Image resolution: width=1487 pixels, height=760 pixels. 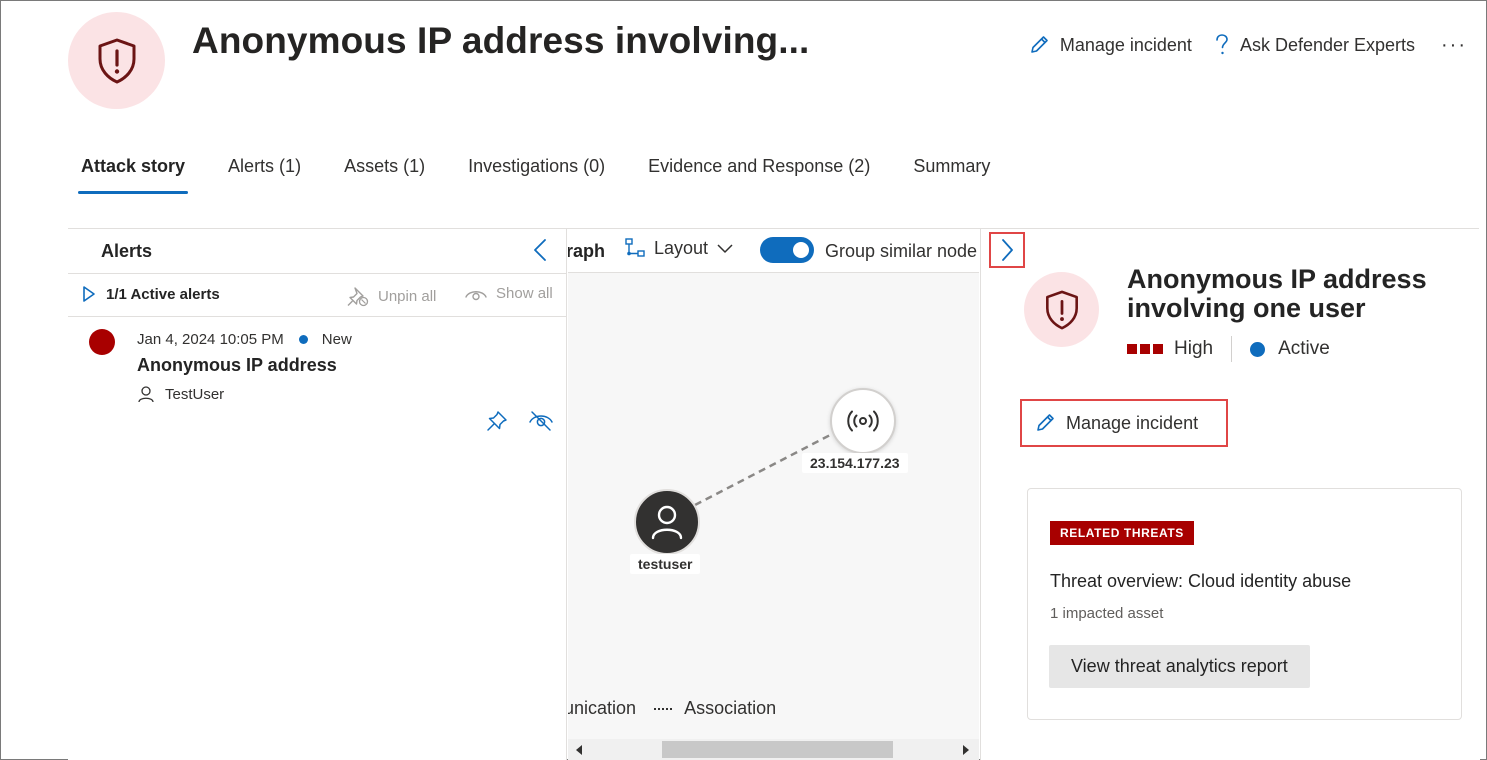 I want to click on related-threats-badge: RELATED THREATS, so click(x=1122, y=533).